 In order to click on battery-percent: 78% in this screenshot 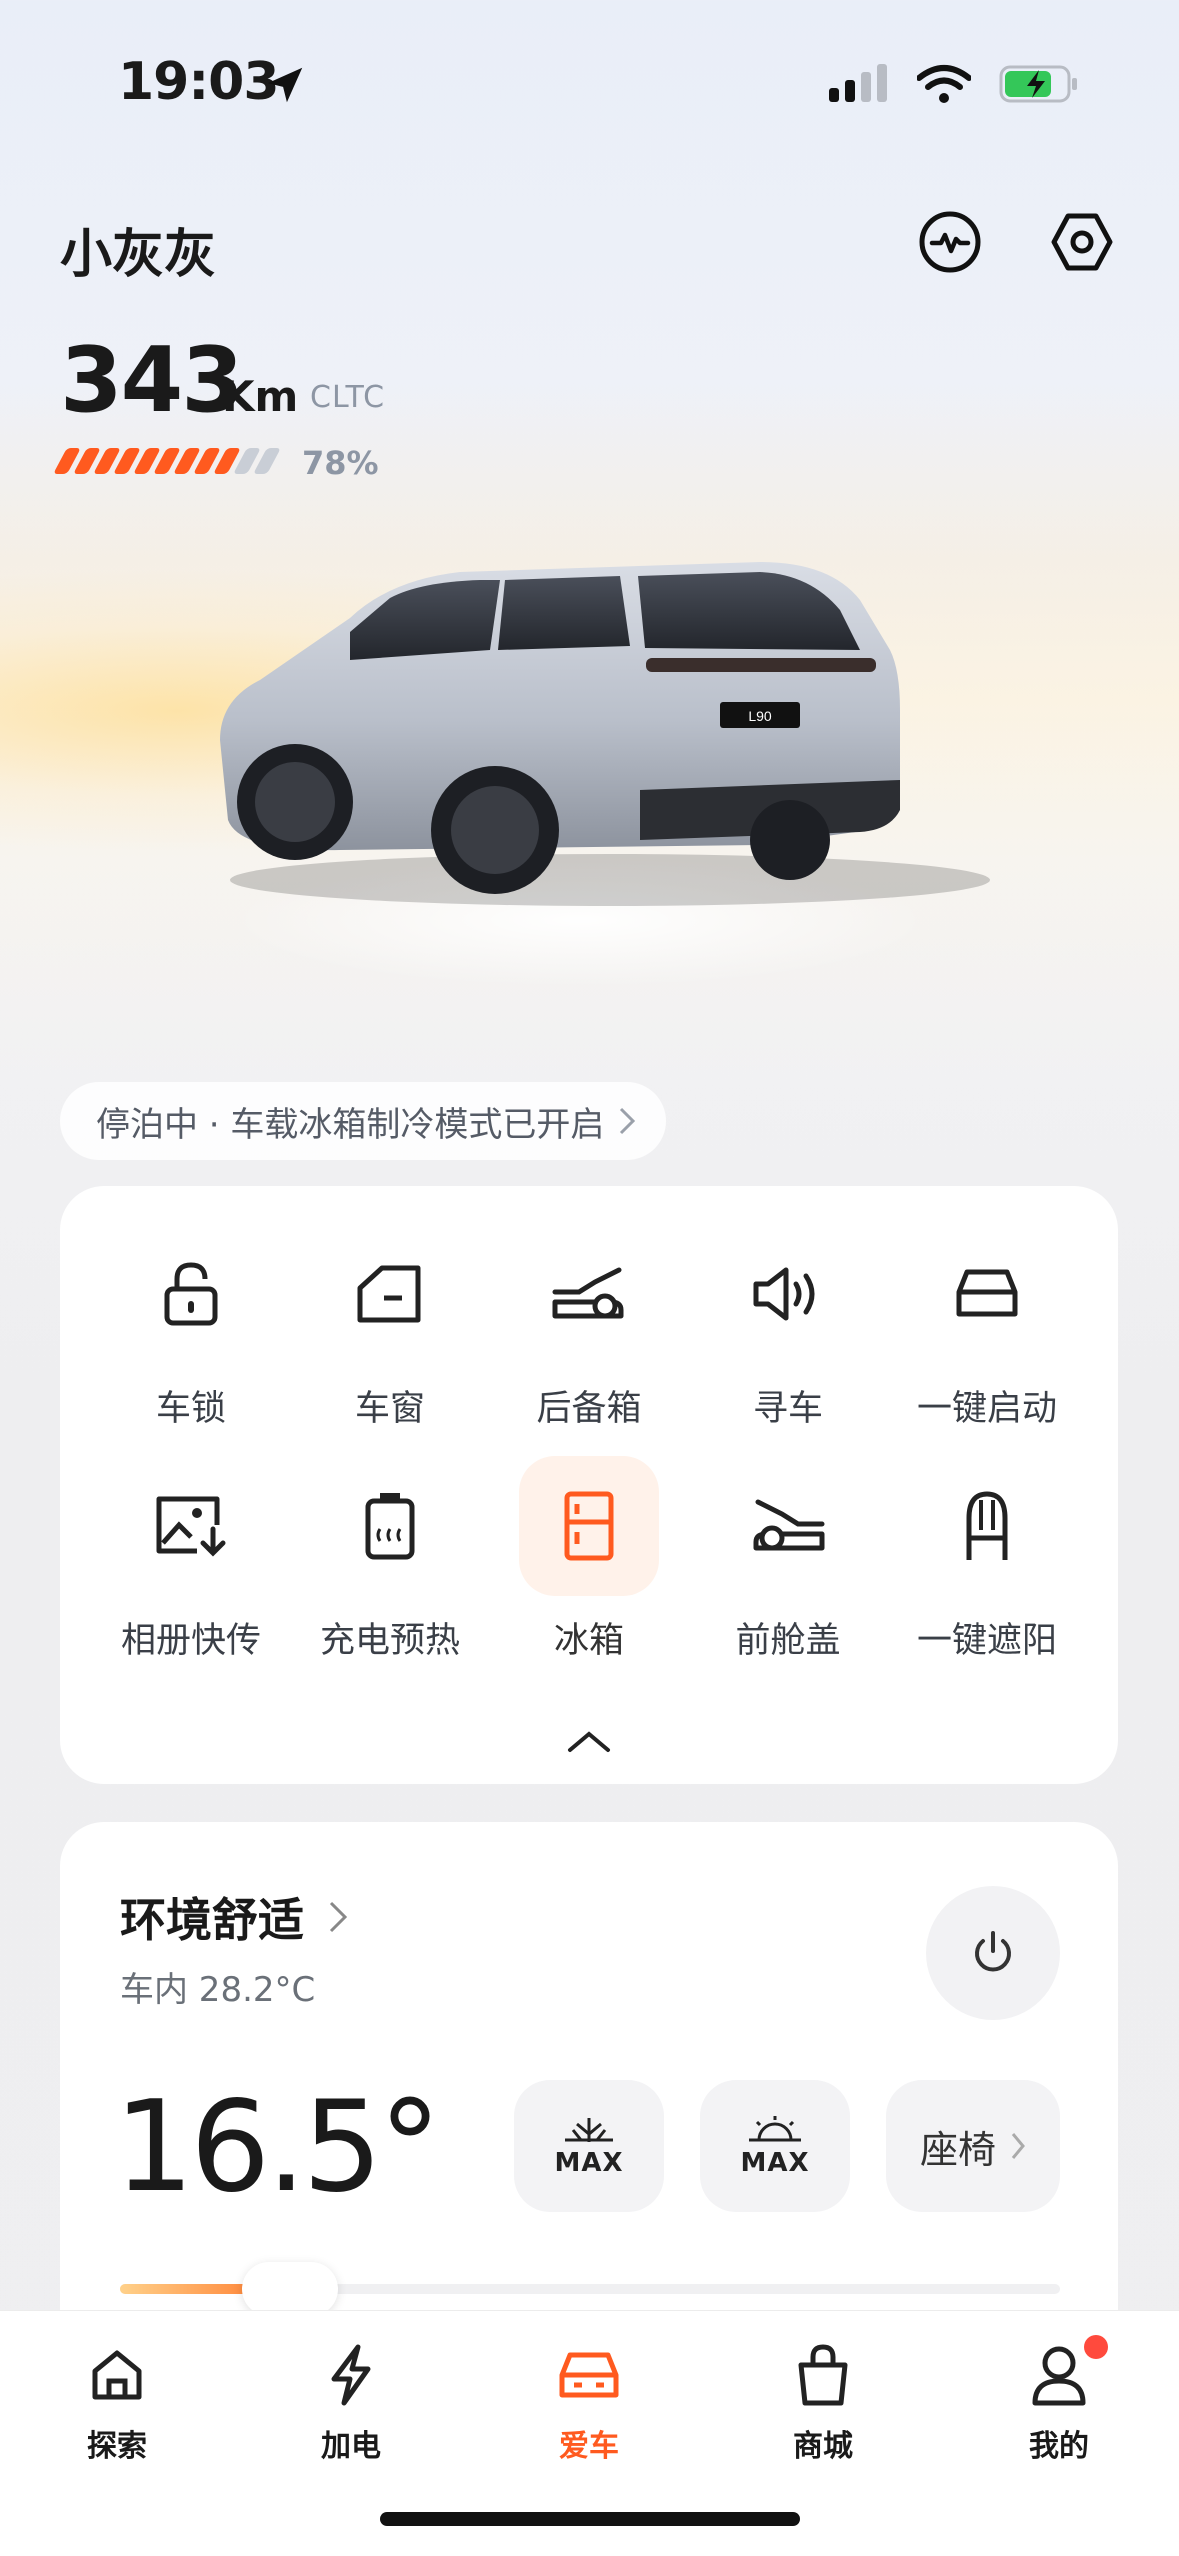, I will do `click(340, 463)`.